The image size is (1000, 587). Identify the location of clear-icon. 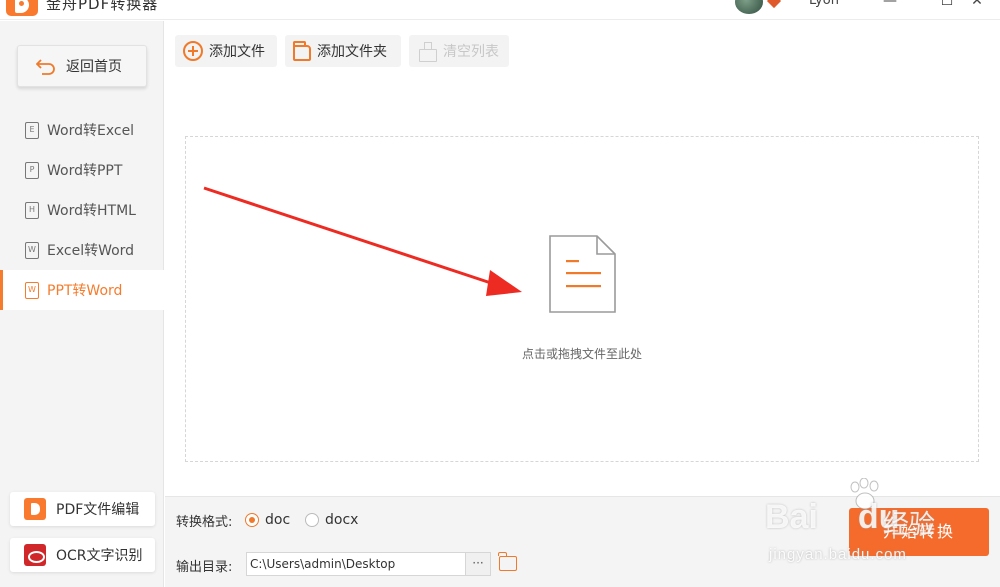
(427, 51).